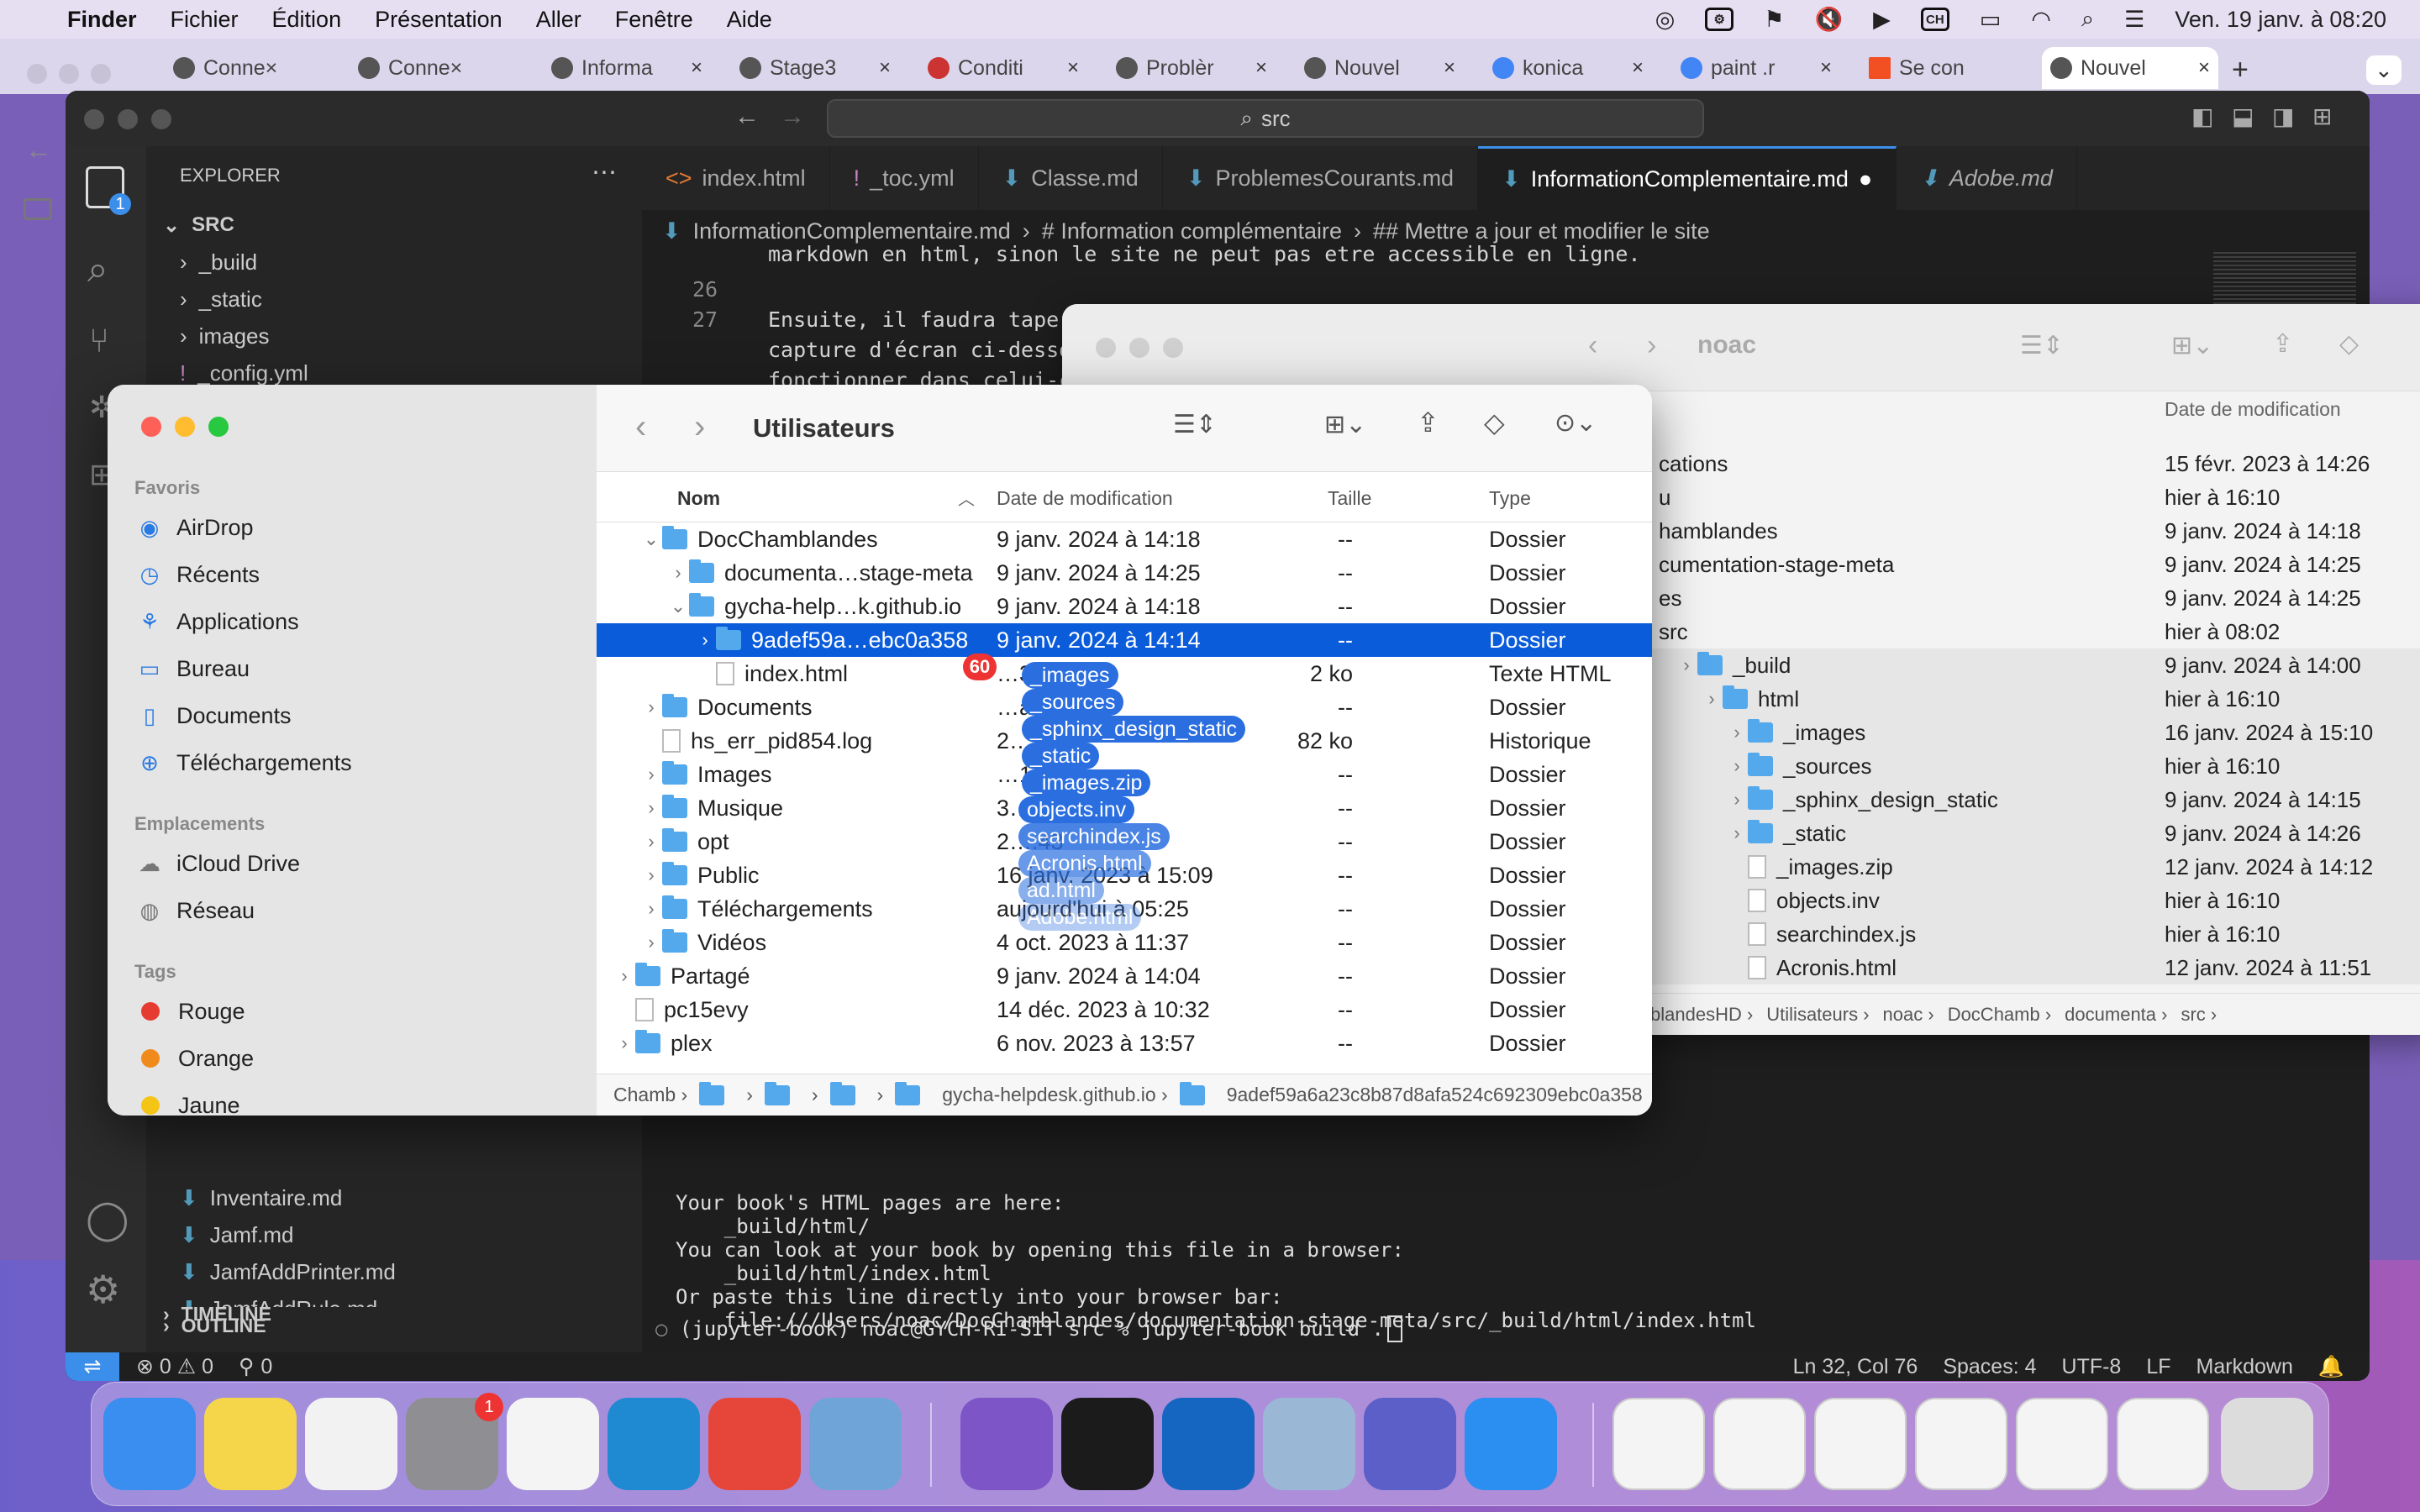 The height and width of the screenshot is (1512, 2420). I want to click on browser-folder-icon, so click(38, 209).